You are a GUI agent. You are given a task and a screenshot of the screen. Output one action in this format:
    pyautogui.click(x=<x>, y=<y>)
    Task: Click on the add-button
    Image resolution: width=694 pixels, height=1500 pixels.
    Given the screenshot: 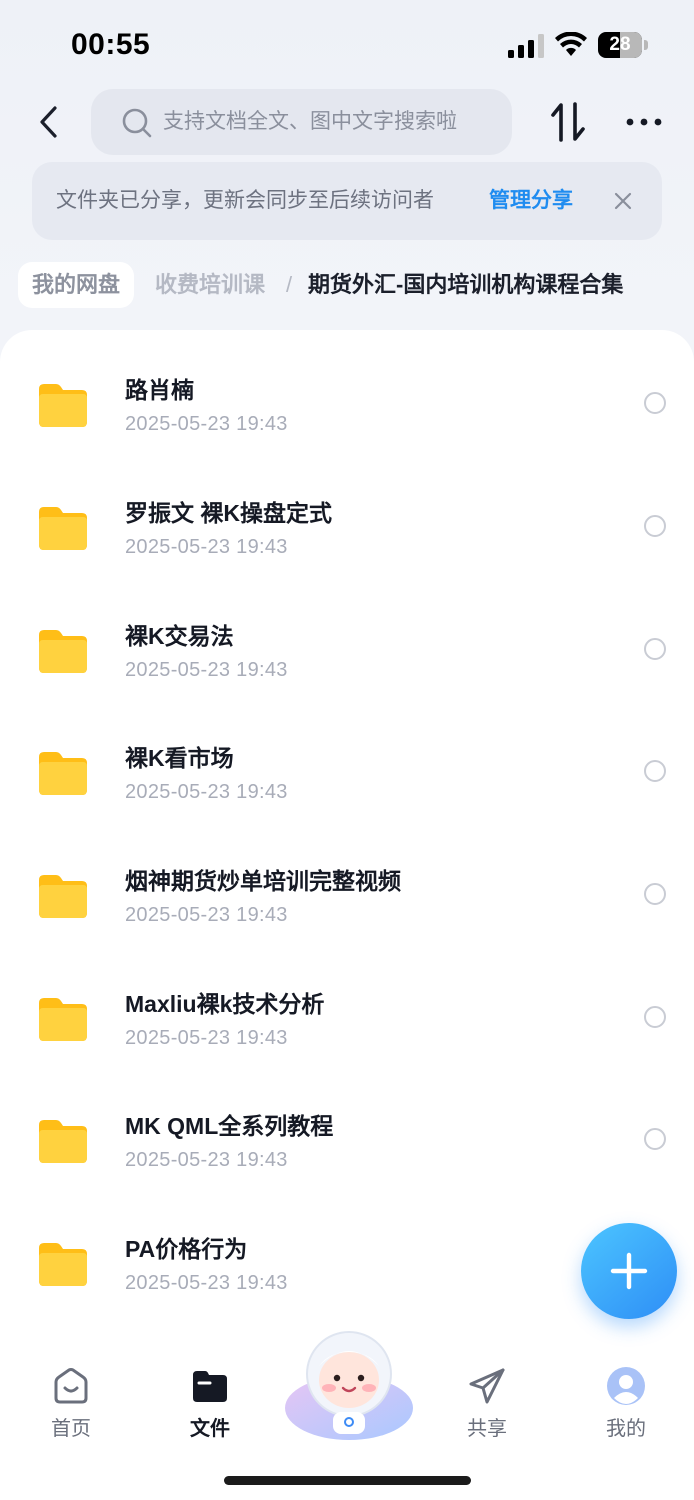 What is the action you would take?
    pyautogui.click(x=629, y=1271)
    